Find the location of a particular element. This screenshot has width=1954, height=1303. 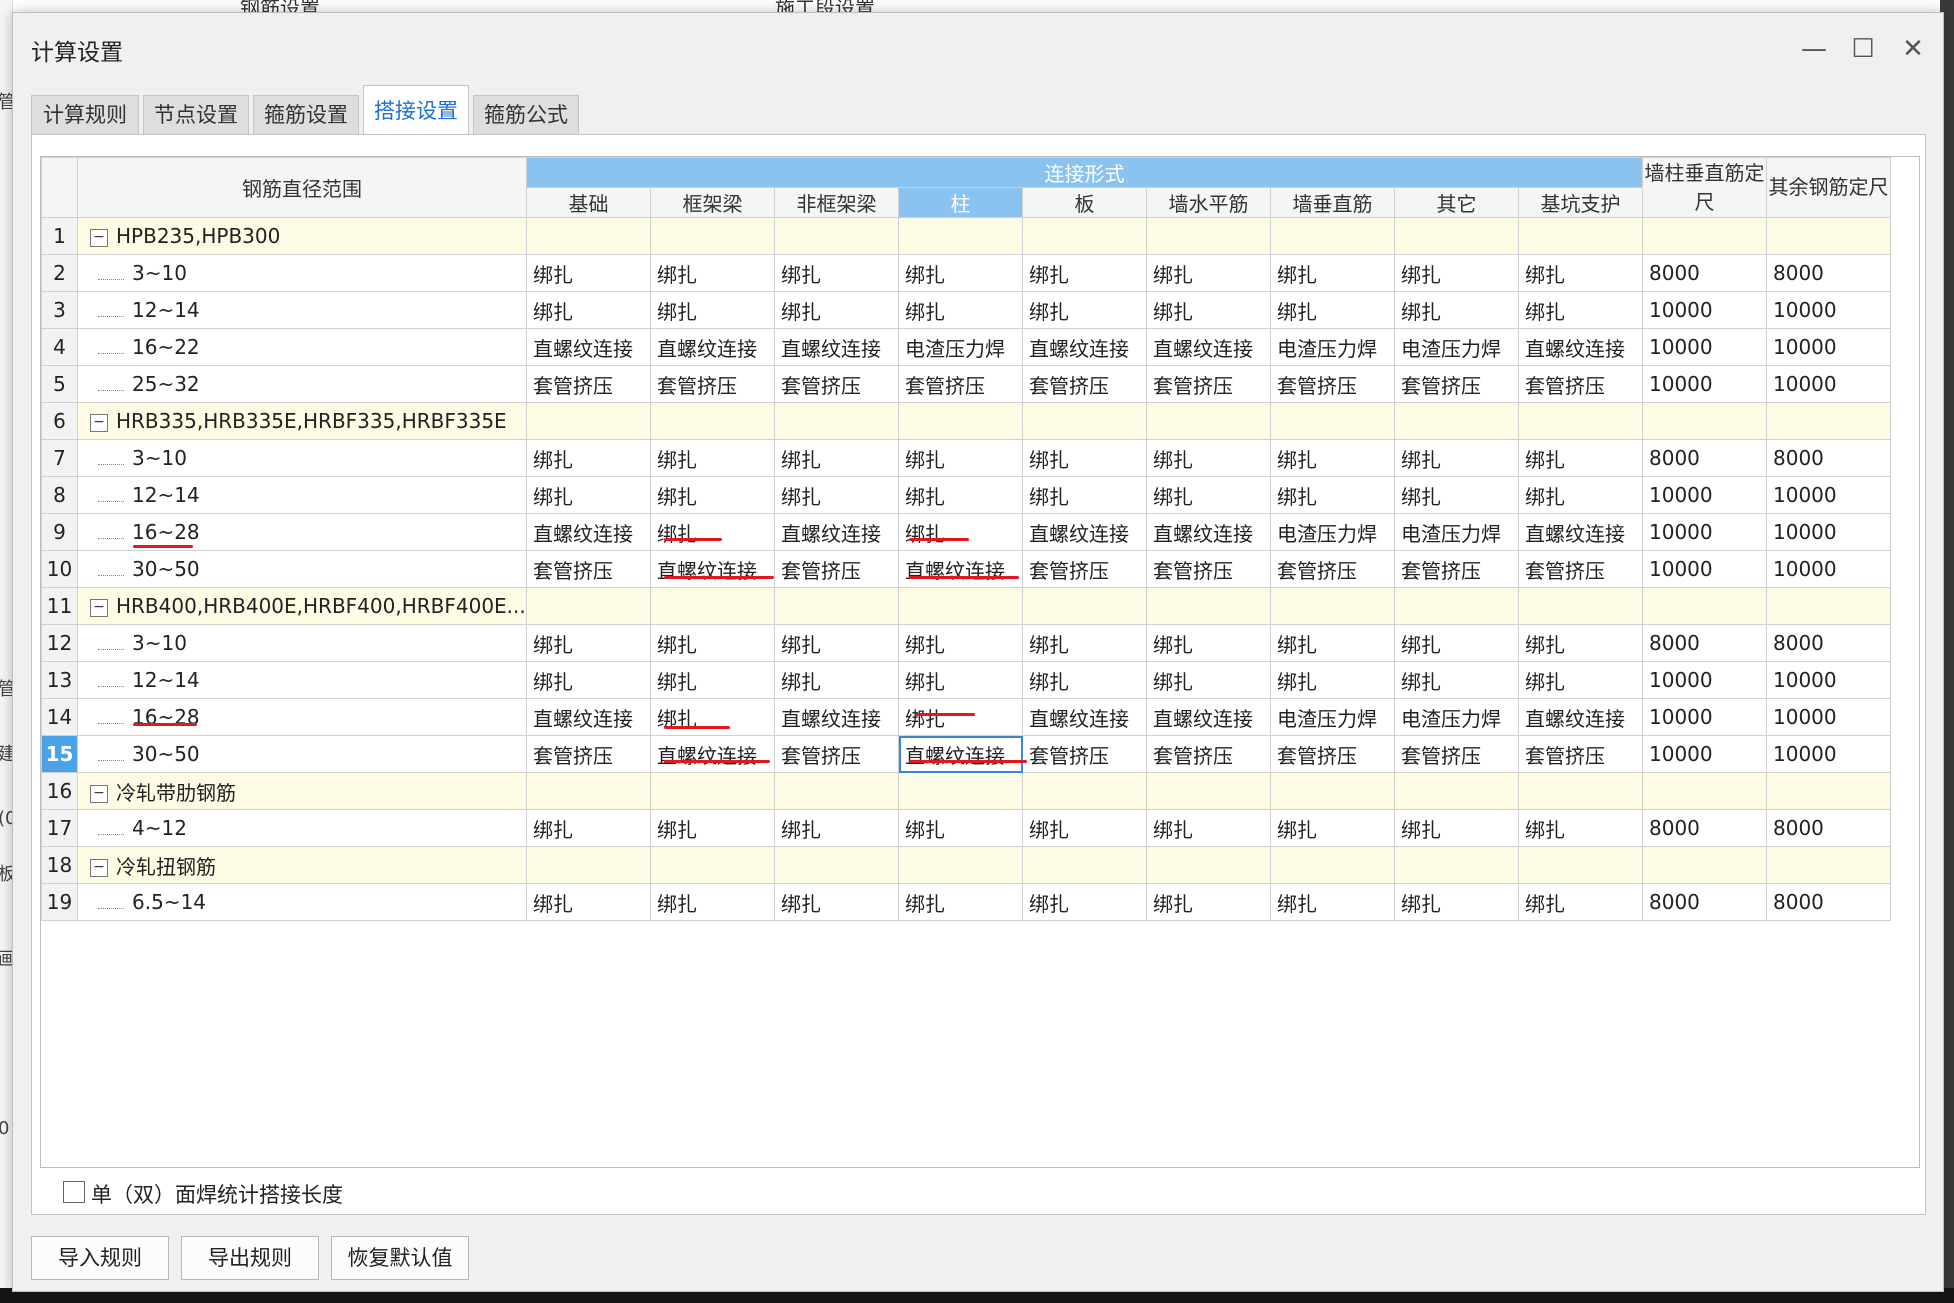

range-cell: − 冷轧带肋钢筋 is located at coordinates (302, 791).